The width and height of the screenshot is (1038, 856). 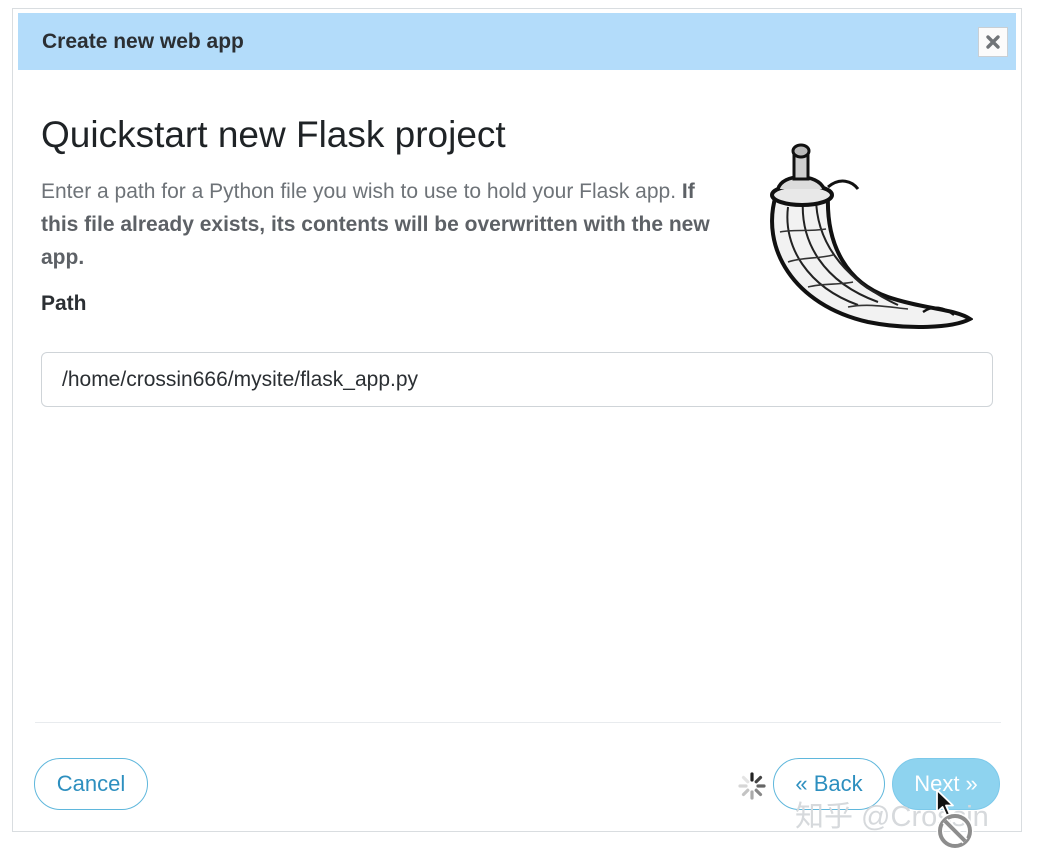 I want to click on close-icon, so click(x=993, y=42).